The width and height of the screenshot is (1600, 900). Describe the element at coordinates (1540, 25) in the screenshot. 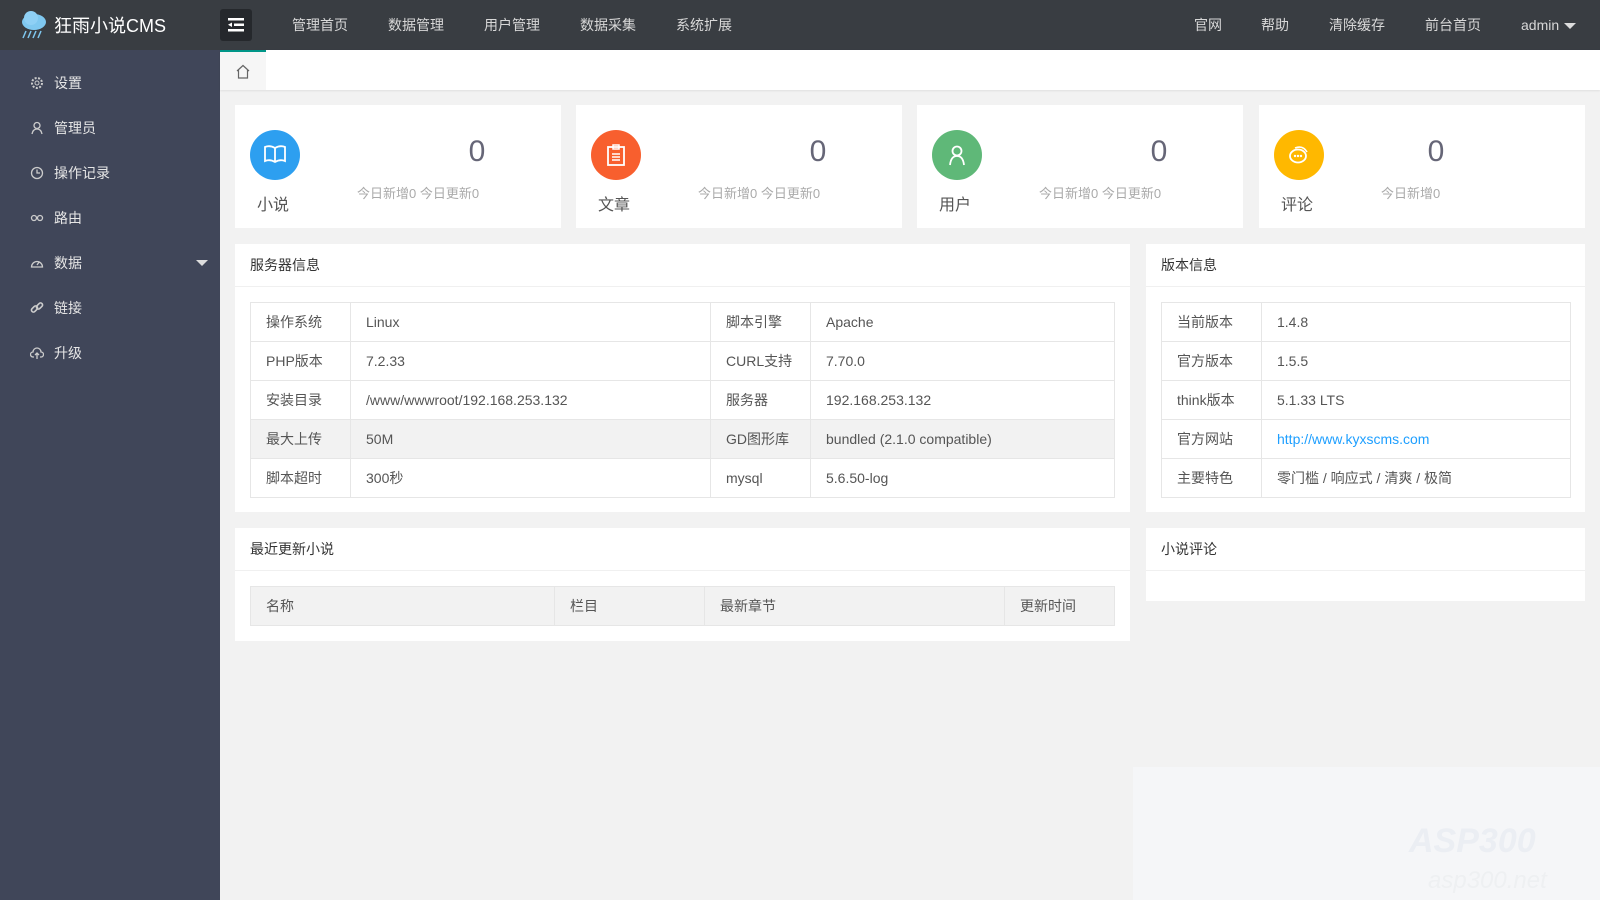

I see `username: admin` at that location.